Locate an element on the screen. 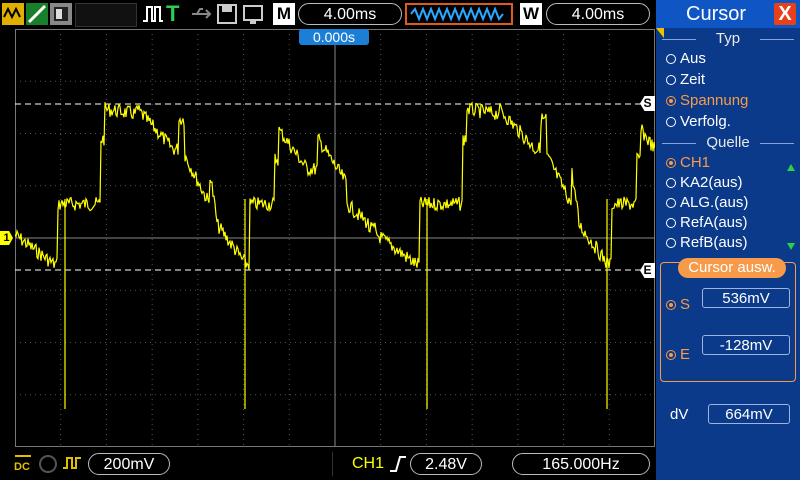 The height and width of the screenshot is (480, 800). type-option-2: Spannung is located at coordinates (707, 101).